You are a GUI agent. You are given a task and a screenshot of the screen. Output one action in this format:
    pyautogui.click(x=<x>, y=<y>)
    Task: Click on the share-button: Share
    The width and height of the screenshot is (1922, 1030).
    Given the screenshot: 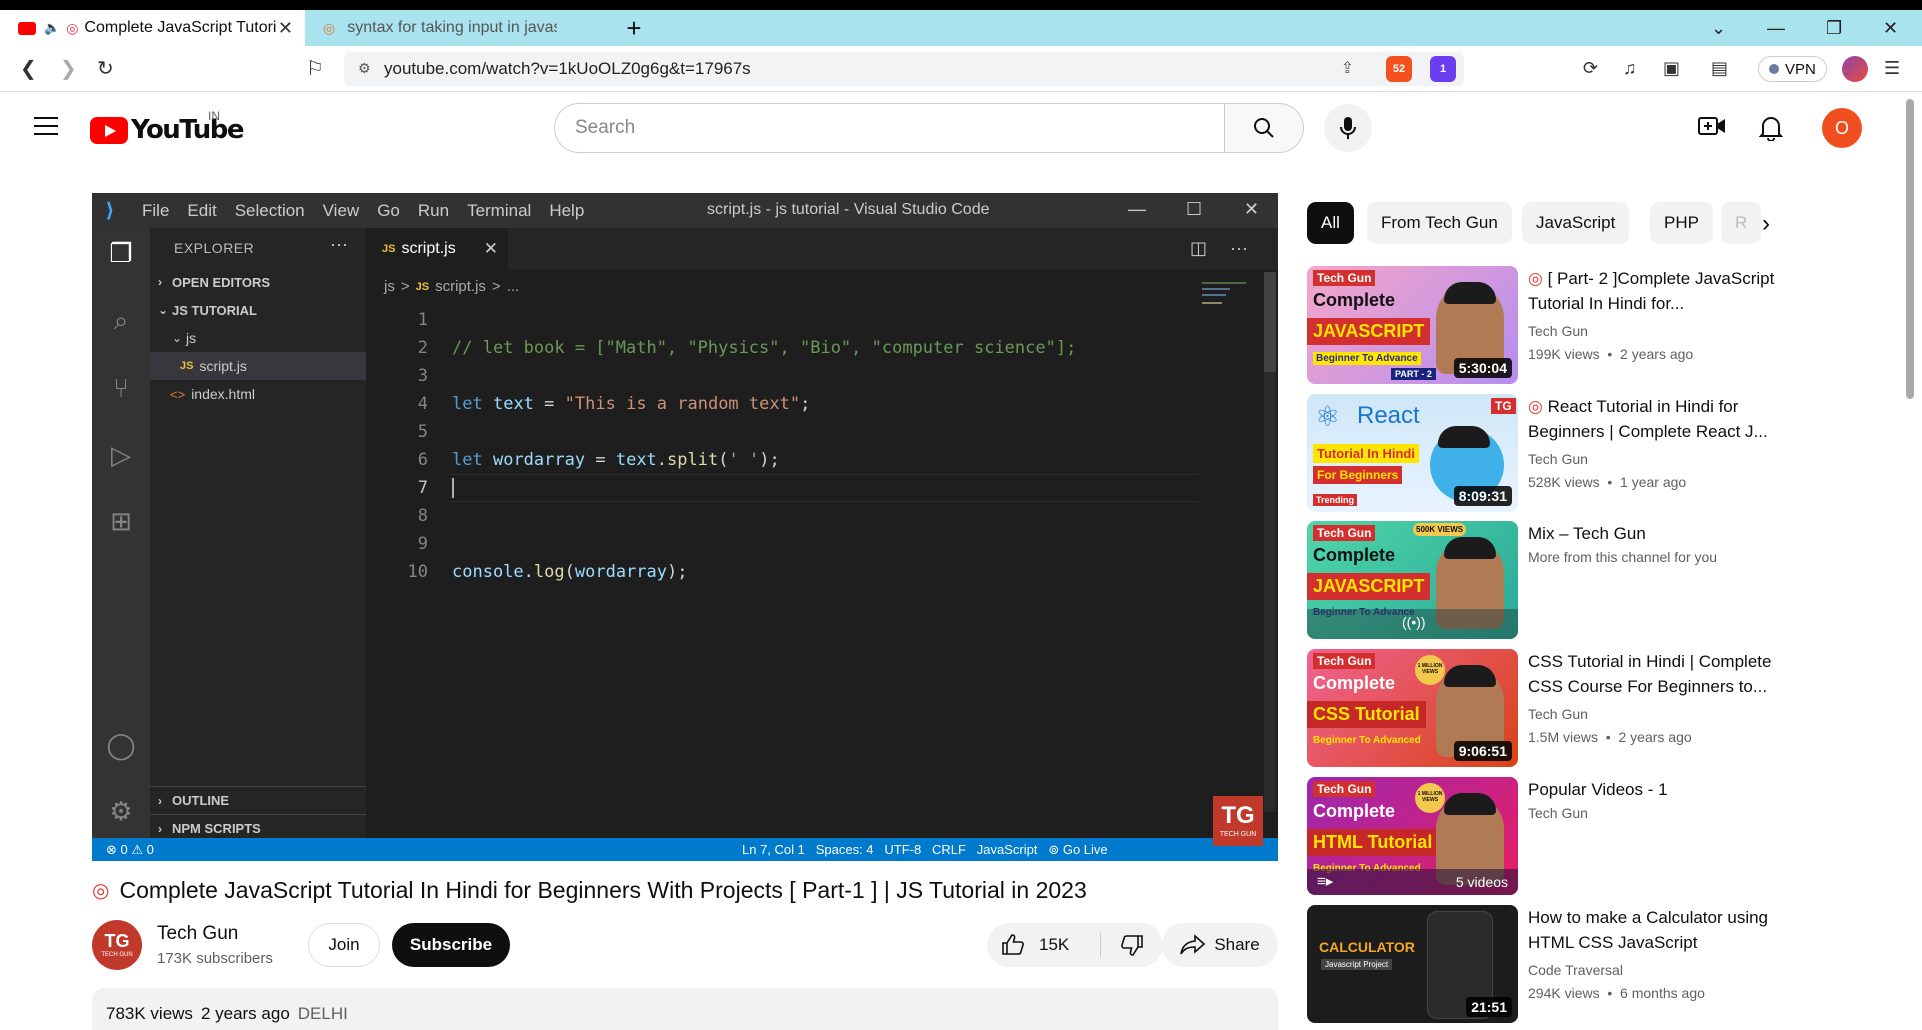 What is the action you would take?
    pyautogui.click(x=1220, y=945)
    